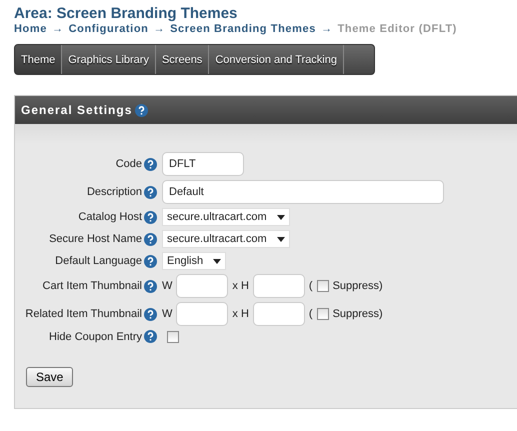 This screenshot has width=517, height=431. I want to click on panel-title: General Settings, so click(76, 110).